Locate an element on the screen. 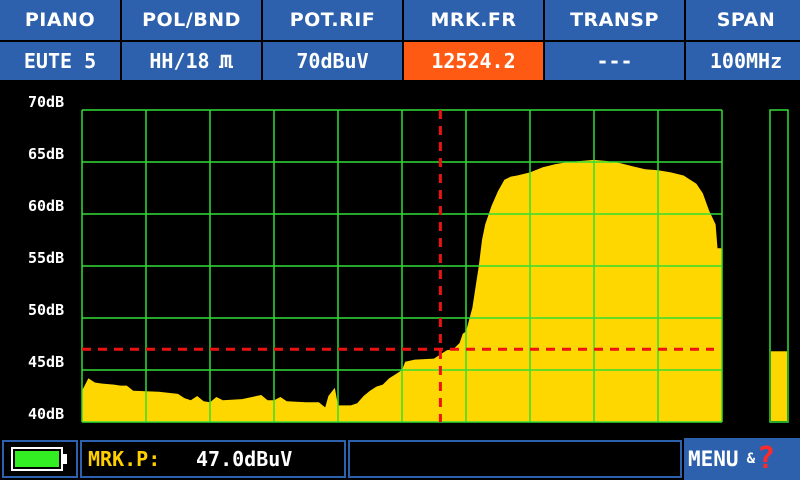 Image resolution: width=800 pixels, height=480 pixels. marker-power-label: MRK.P: is located at coordinates (124, 459).